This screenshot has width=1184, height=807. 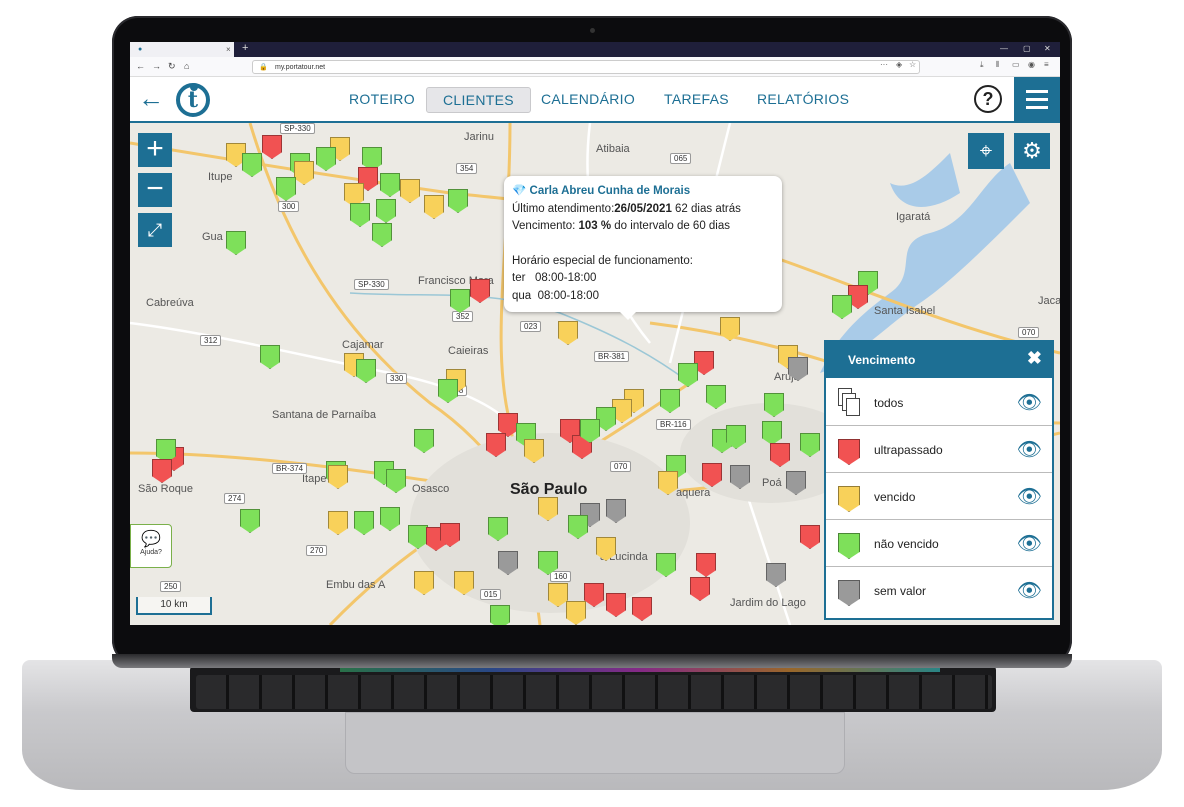 I want to click on browser-back-icon: ←, so click(x=140, y=66).